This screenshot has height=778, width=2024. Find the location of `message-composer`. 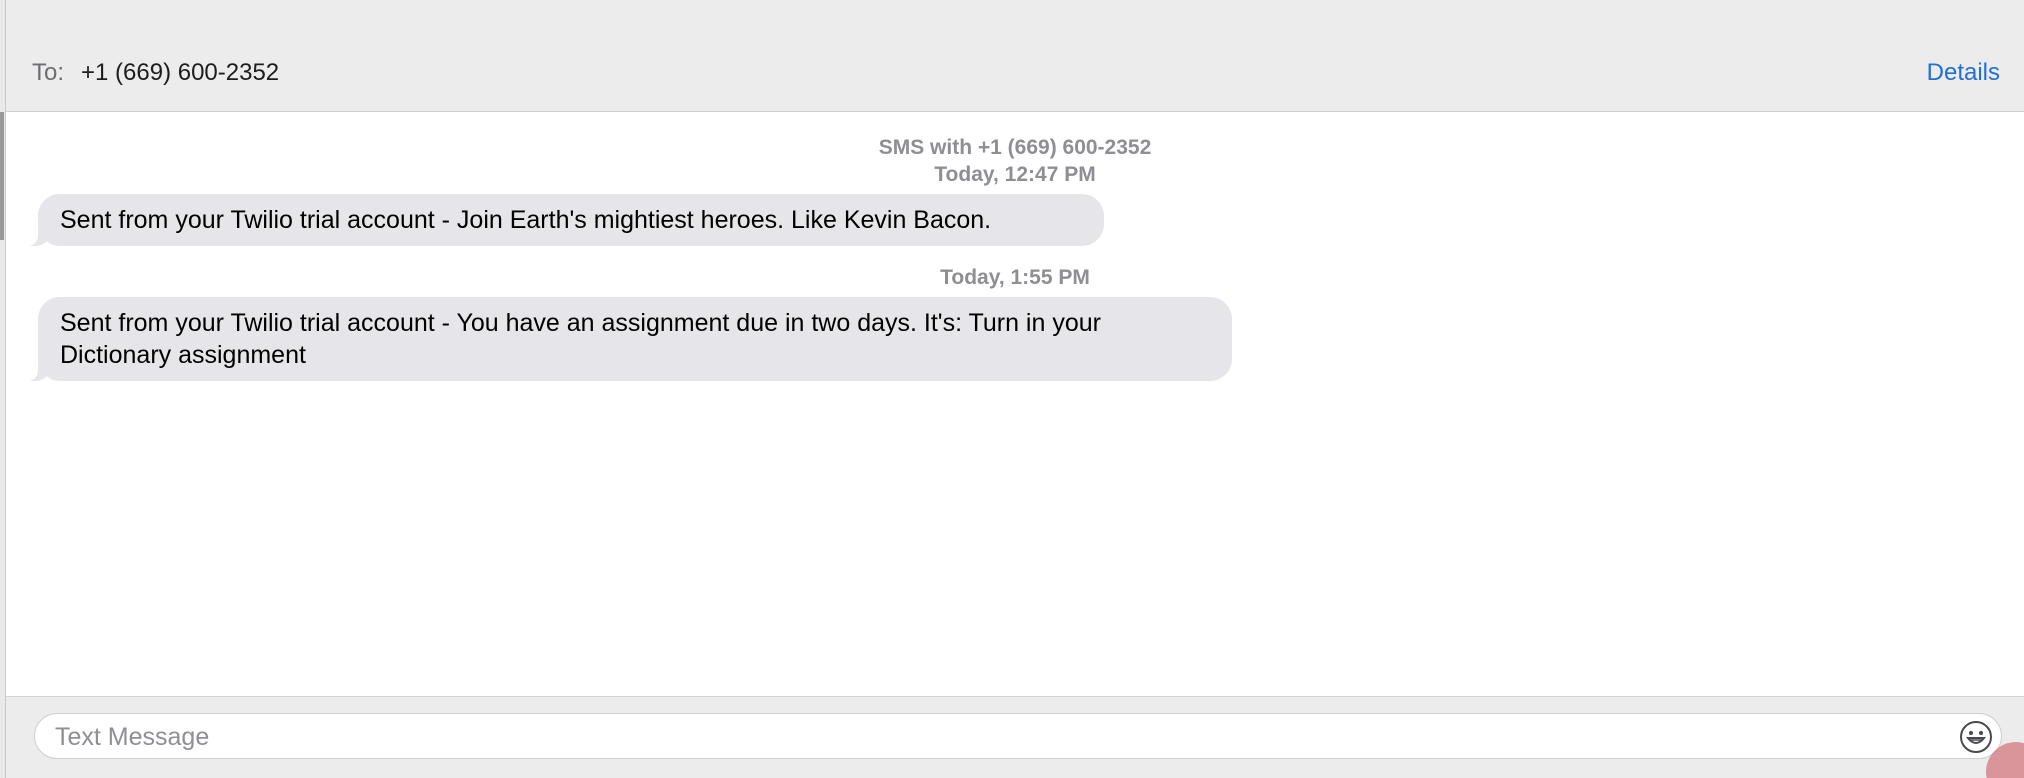

message-composer is located at coordinates (1015, 737).